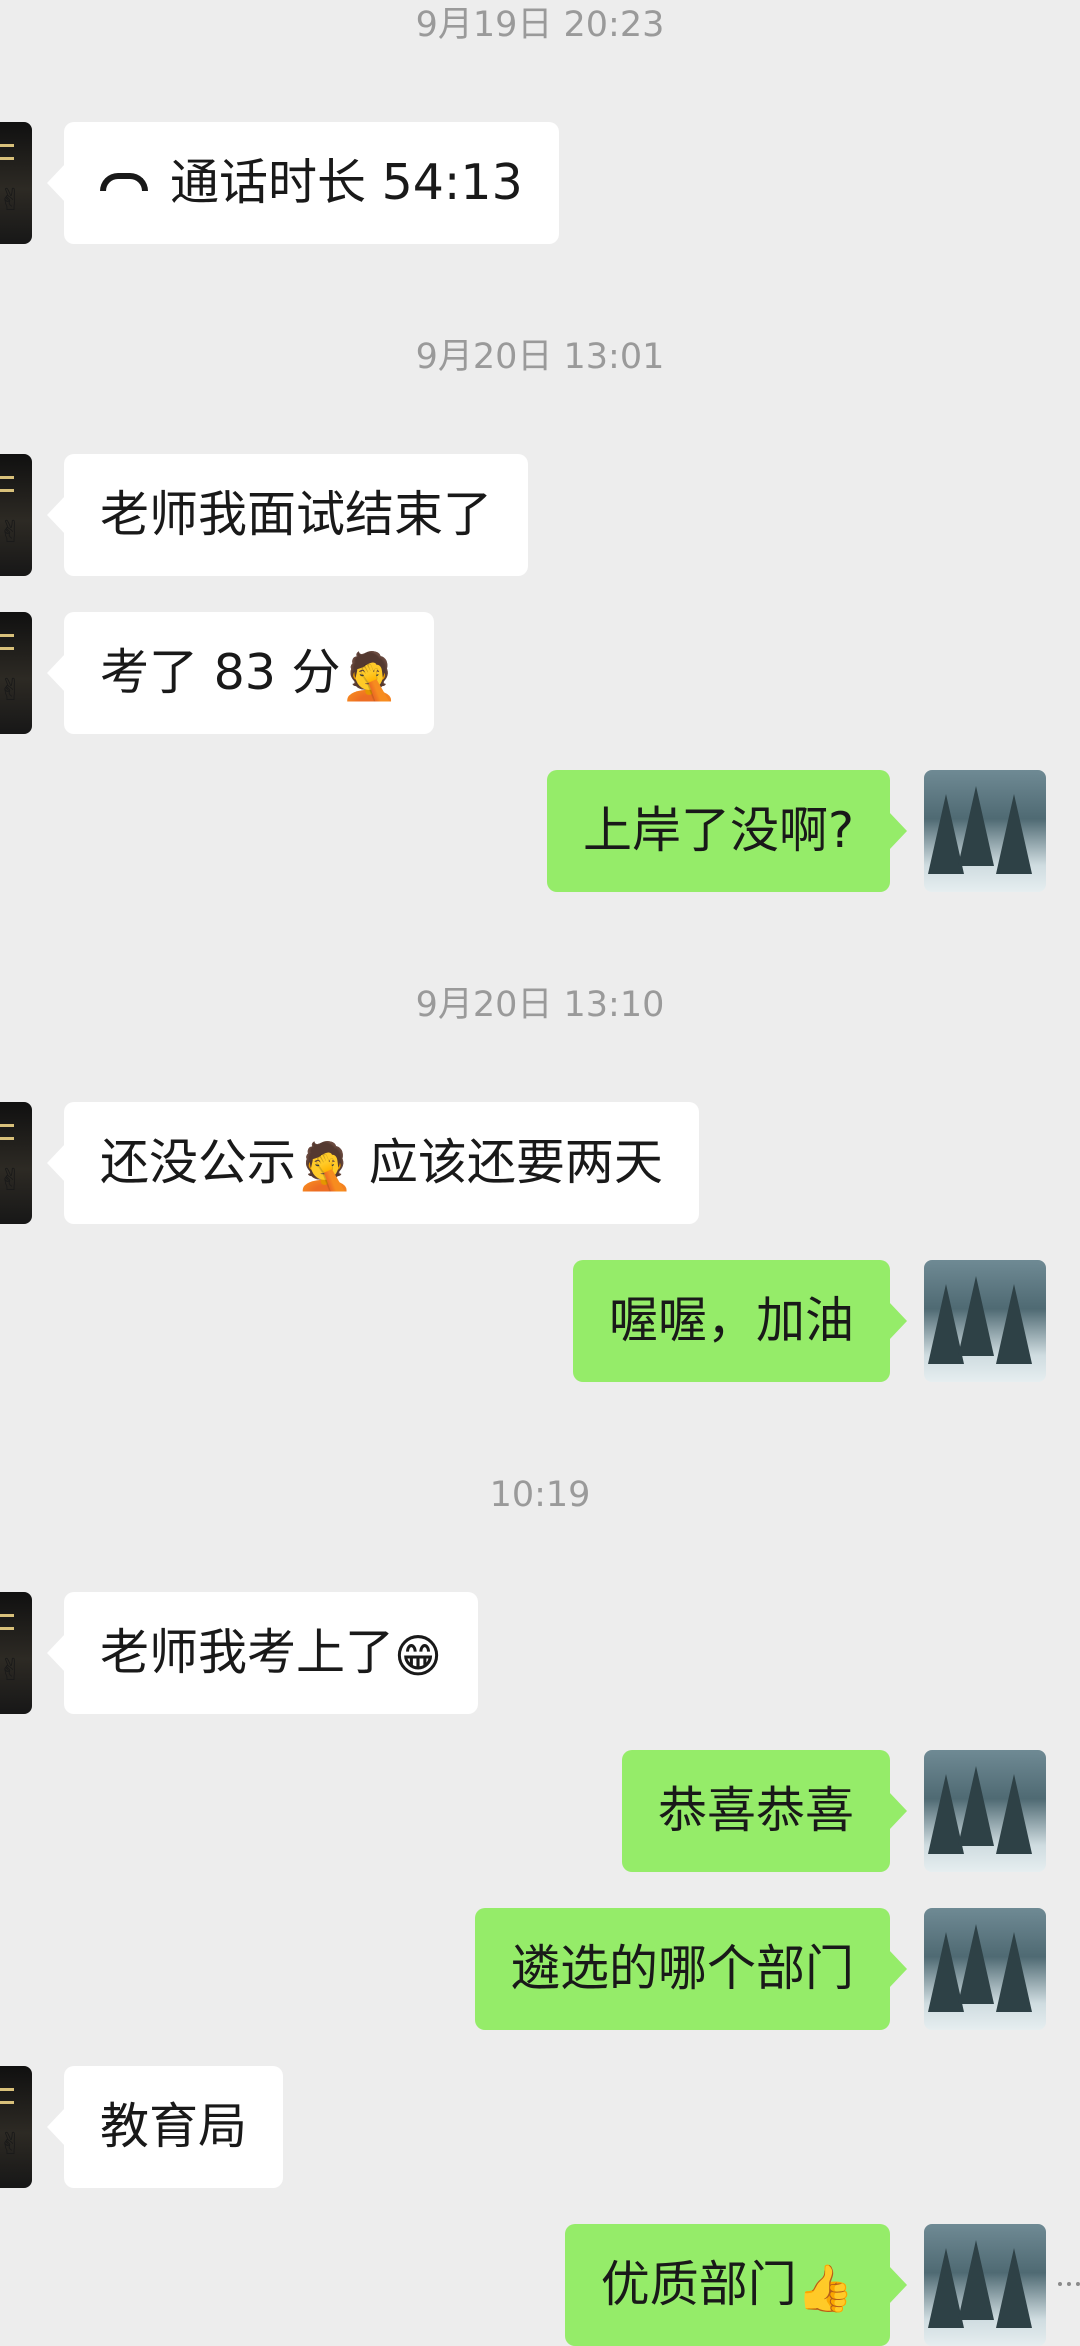  I want to click on message-text: 遴选的哪个部门, so click(682, 1968).